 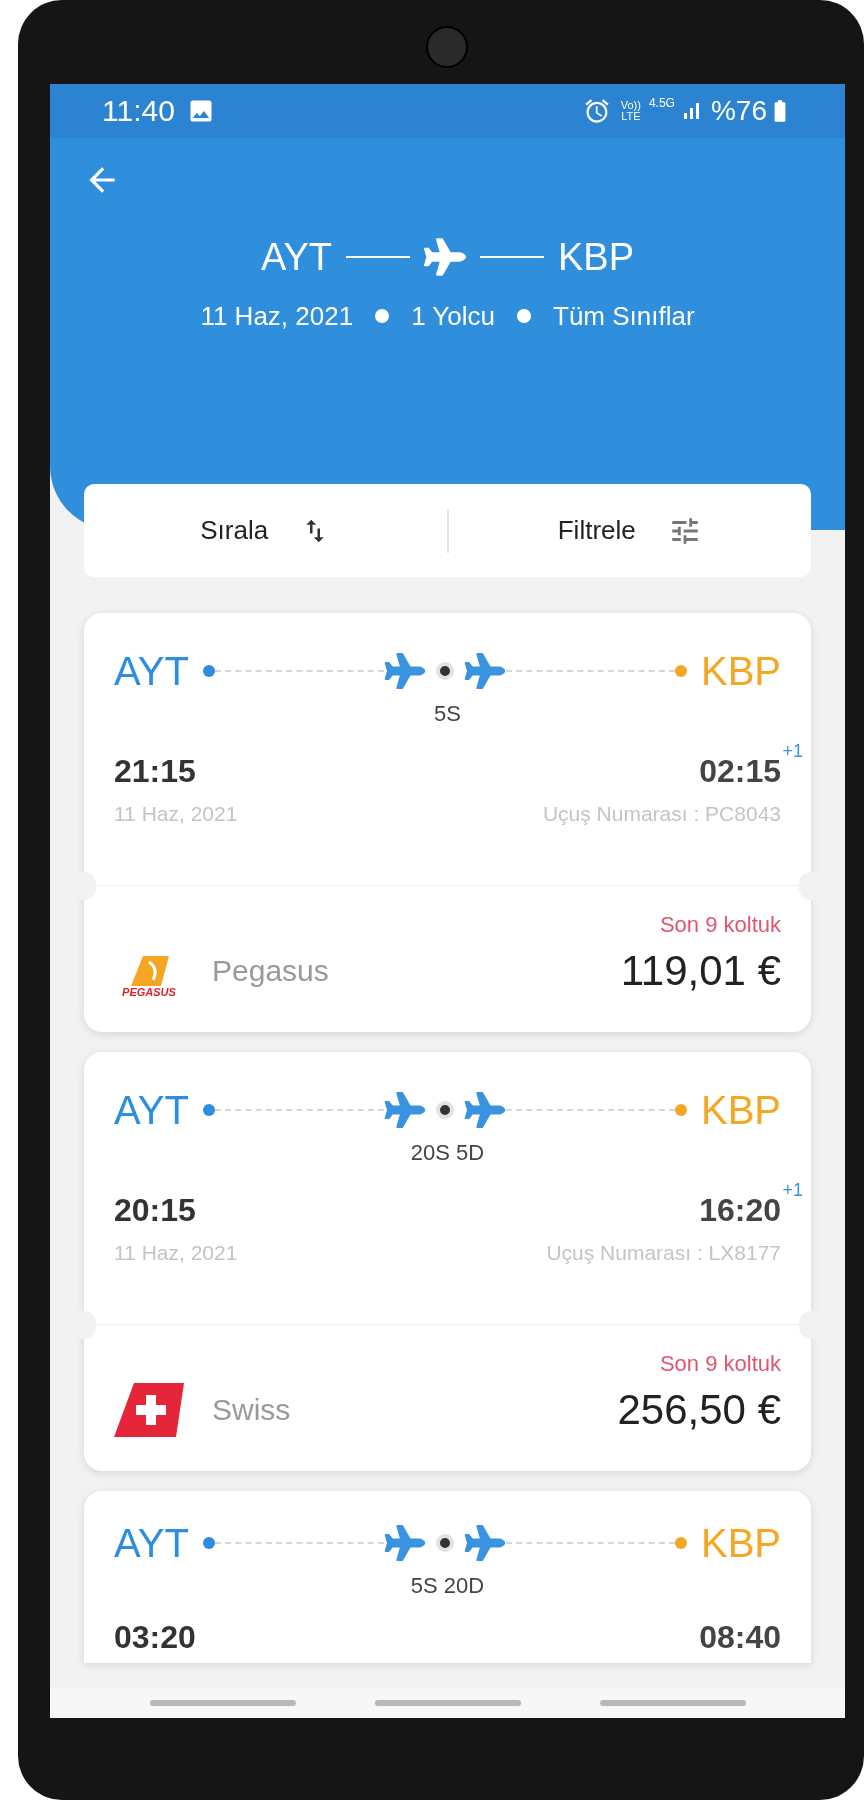 What do you see at coordinates (661, 103) in the screenshot?
I see `network-label: 4.5G` at bounding box center [661, 103].